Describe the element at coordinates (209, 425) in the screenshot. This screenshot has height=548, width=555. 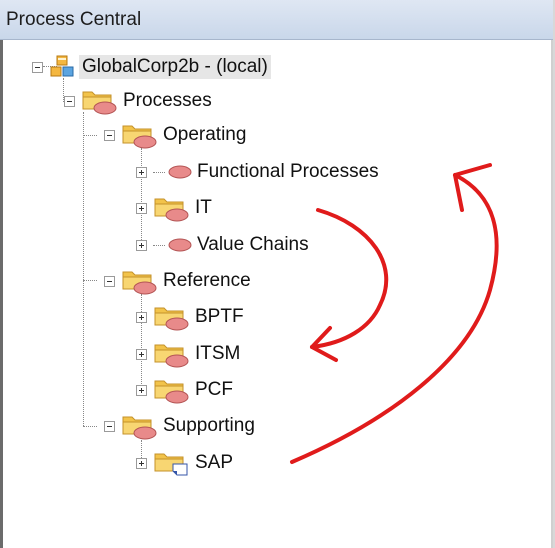
I see `tree-label-supporting: Supporting` at that location.